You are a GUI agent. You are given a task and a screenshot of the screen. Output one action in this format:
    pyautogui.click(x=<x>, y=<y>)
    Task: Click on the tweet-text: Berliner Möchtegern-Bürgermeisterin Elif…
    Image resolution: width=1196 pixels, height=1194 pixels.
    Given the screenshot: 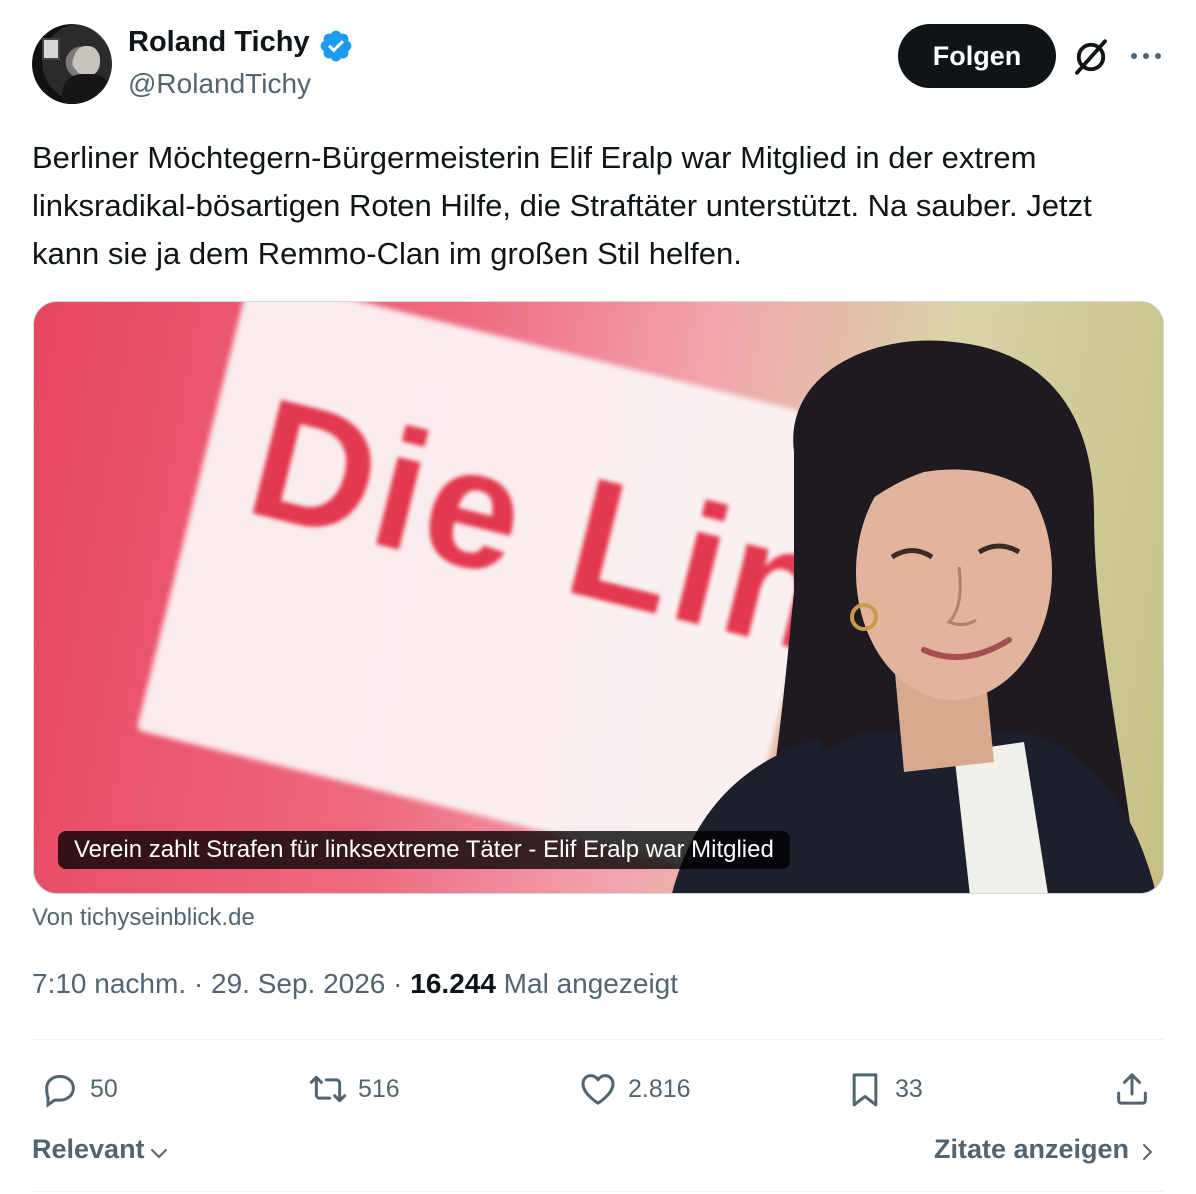 What is the action you would take?
    pyautogui.click(x=562, y=205)
    